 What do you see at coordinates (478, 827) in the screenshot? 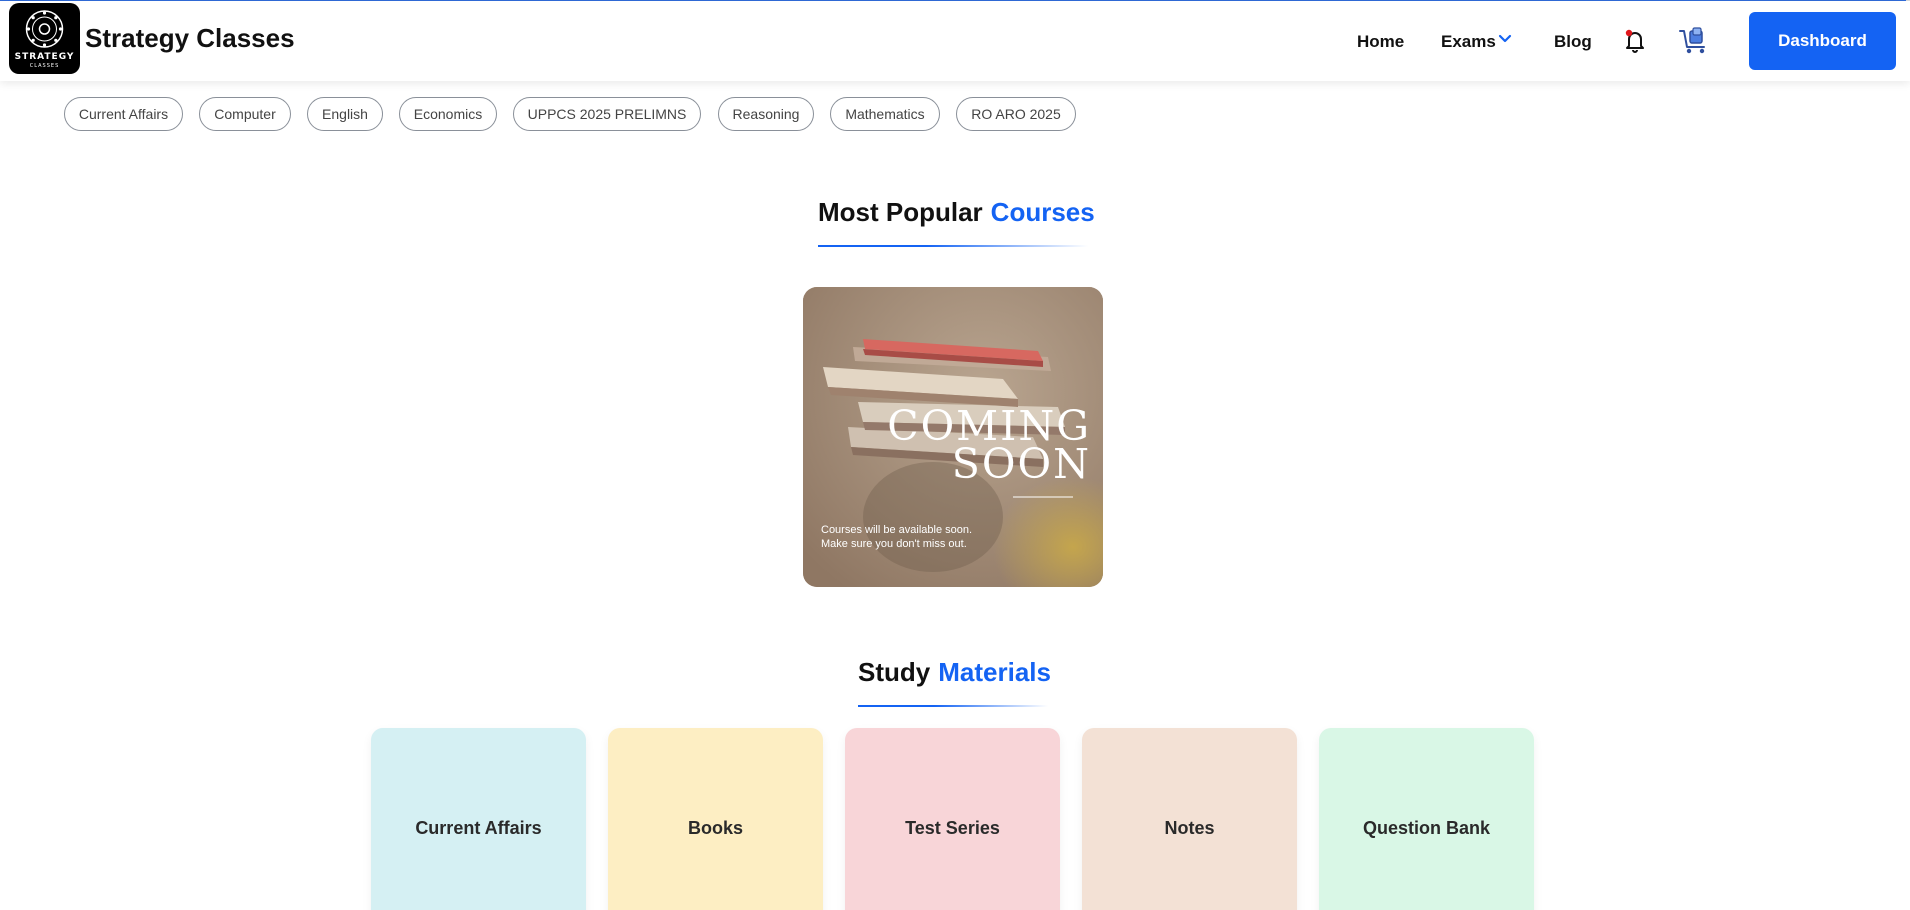
I see `material-label: Current Affairs` at bounding box center [478, 827].